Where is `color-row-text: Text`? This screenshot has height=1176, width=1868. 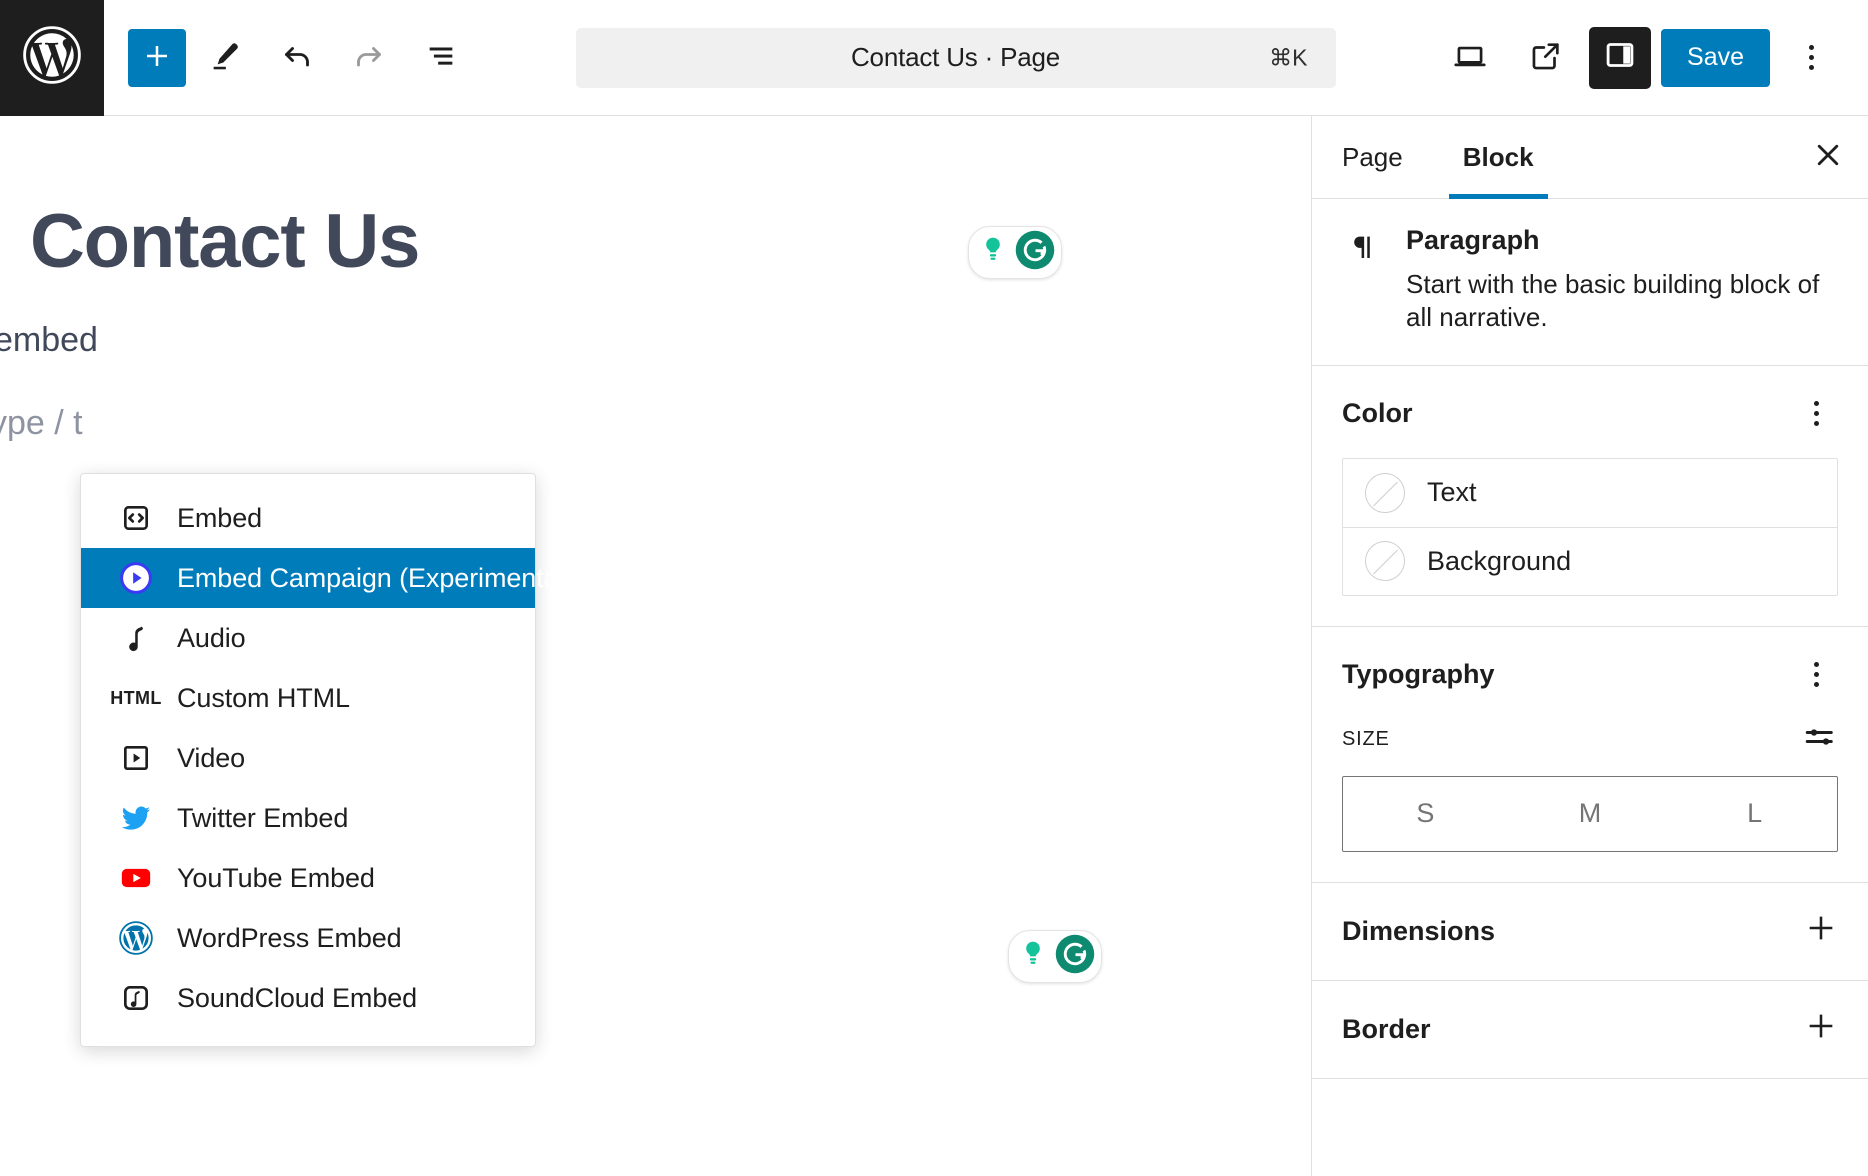 color-row-text: Text is located at coordinates (1590, 493).